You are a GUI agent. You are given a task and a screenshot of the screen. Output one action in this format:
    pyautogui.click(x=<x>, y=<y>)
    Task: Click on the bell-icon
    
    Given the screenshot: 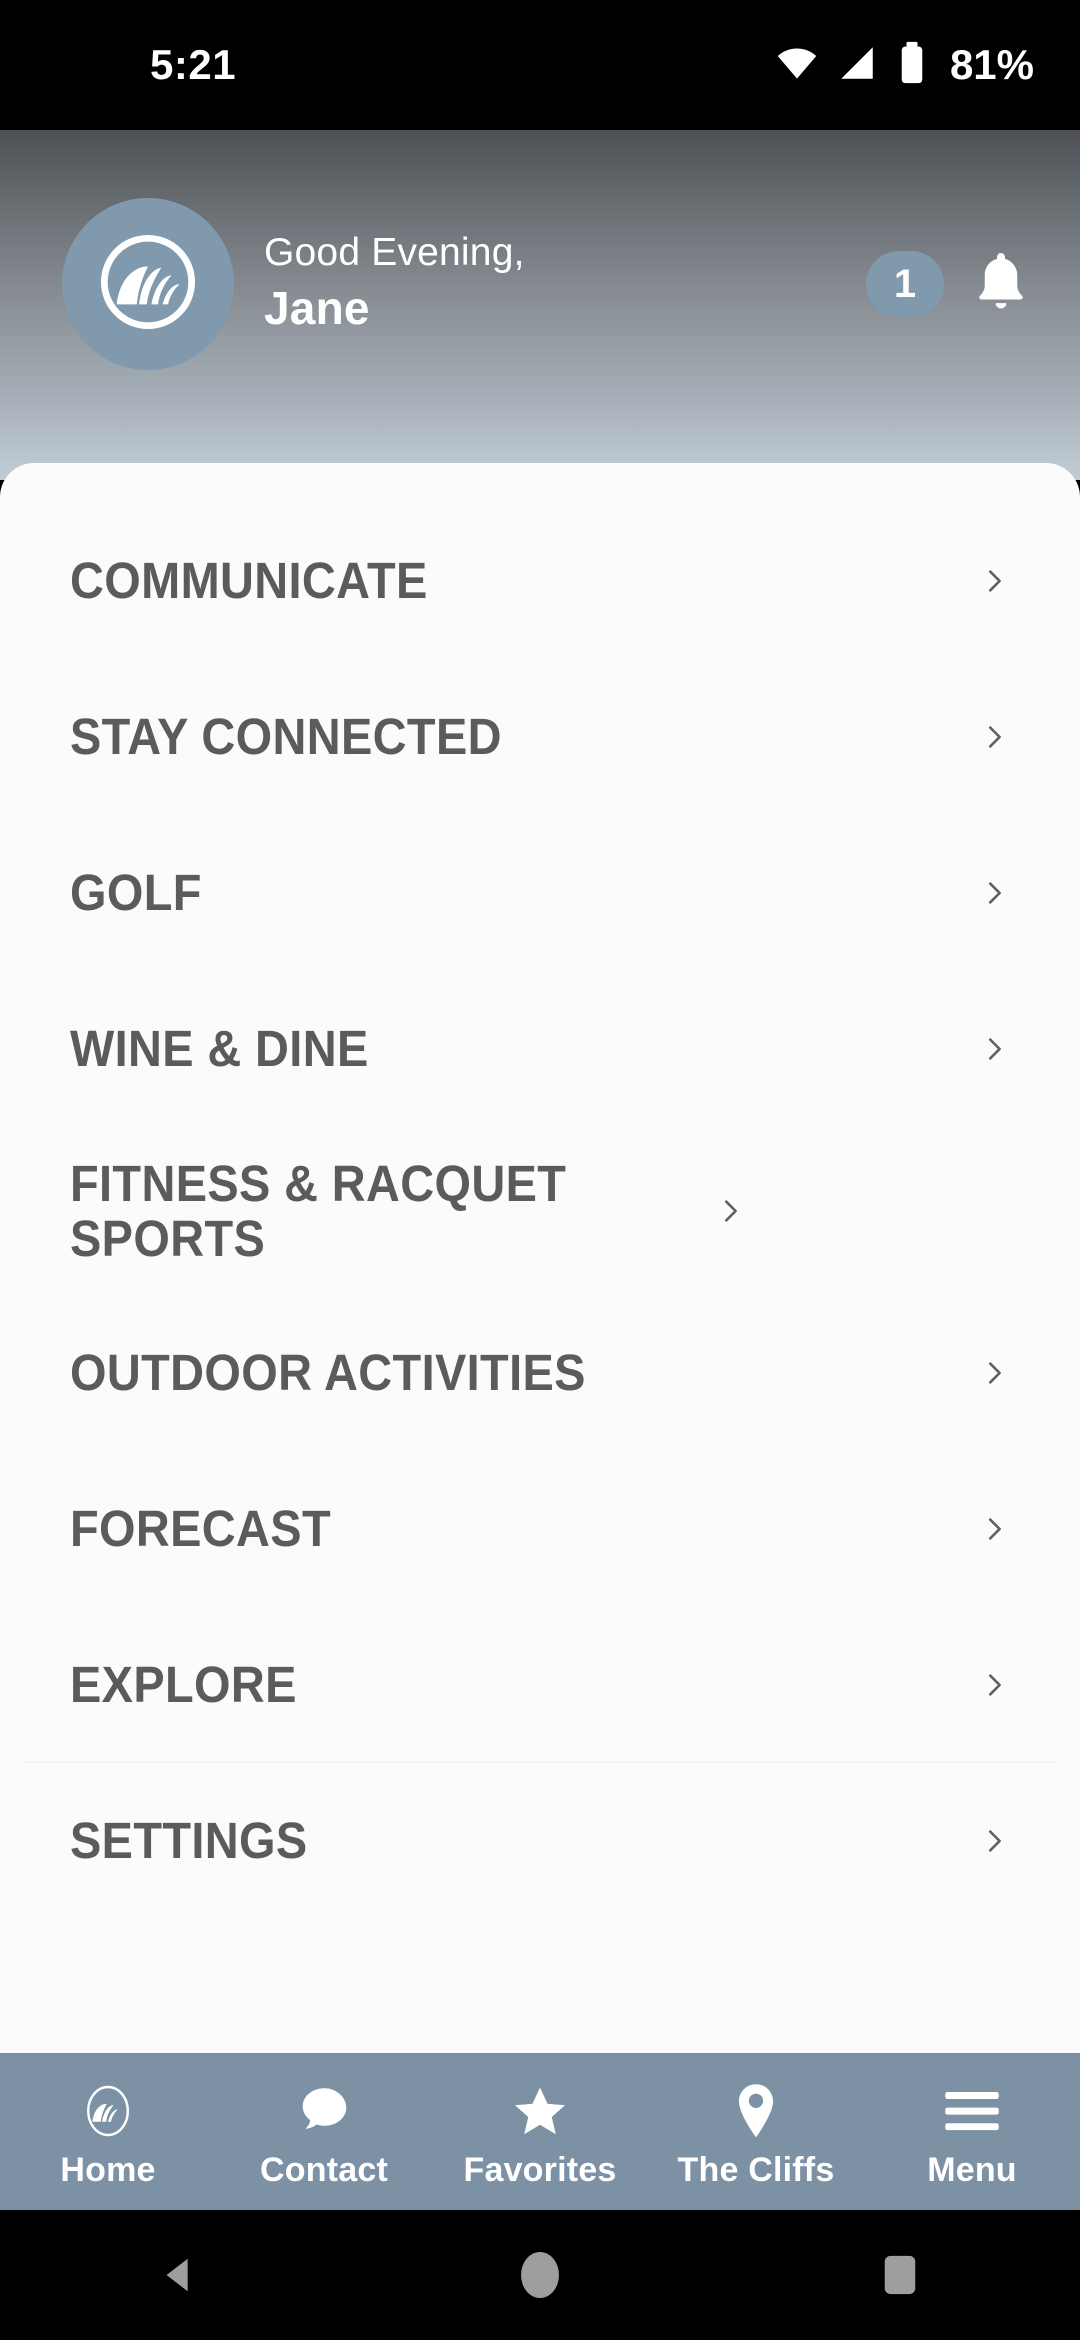 What is the action you would take?
    pyautogui.click(x=1001, y=284)
    